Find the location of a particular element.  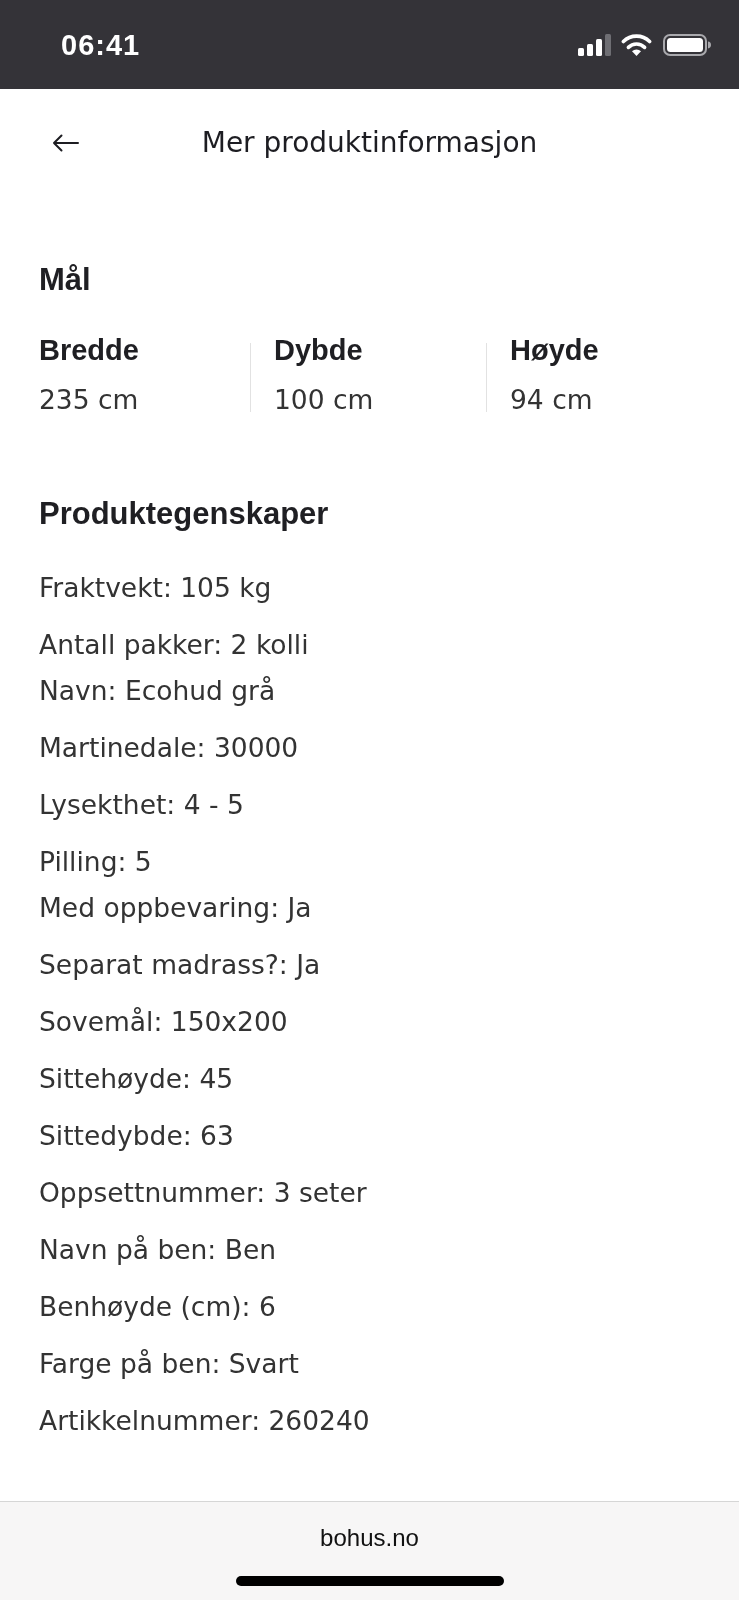

property-text: Lysekthet: 4 - 5 is located at coordinates (141, 805).